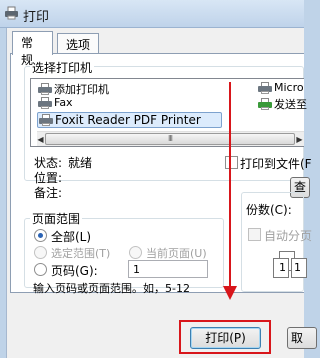  What do you see at coordinates (62, 67) in the screenshot?
I see `select-printer-legend: 选择打印机` at bounding box center [62, 67].